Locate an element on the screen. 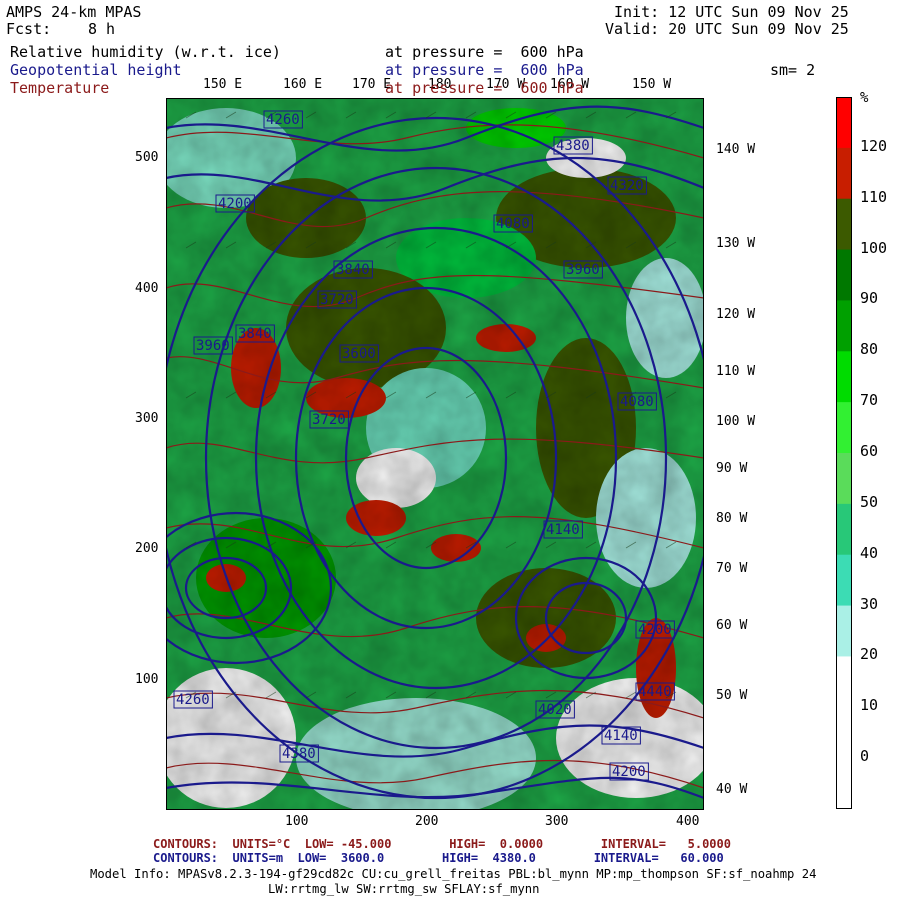 The width and height of the screenshot is (900, 900). colorbar-label: 60 is located at coordinates (869, 451).